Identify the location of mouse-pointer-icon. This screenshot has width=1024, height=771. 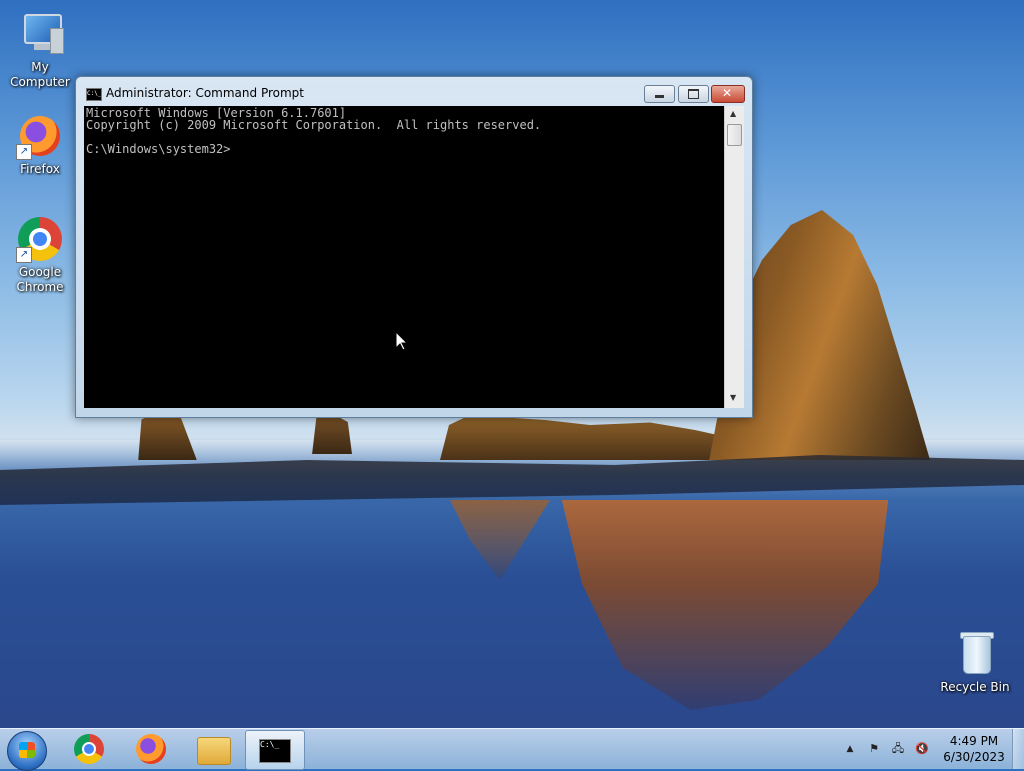
(402, 341).